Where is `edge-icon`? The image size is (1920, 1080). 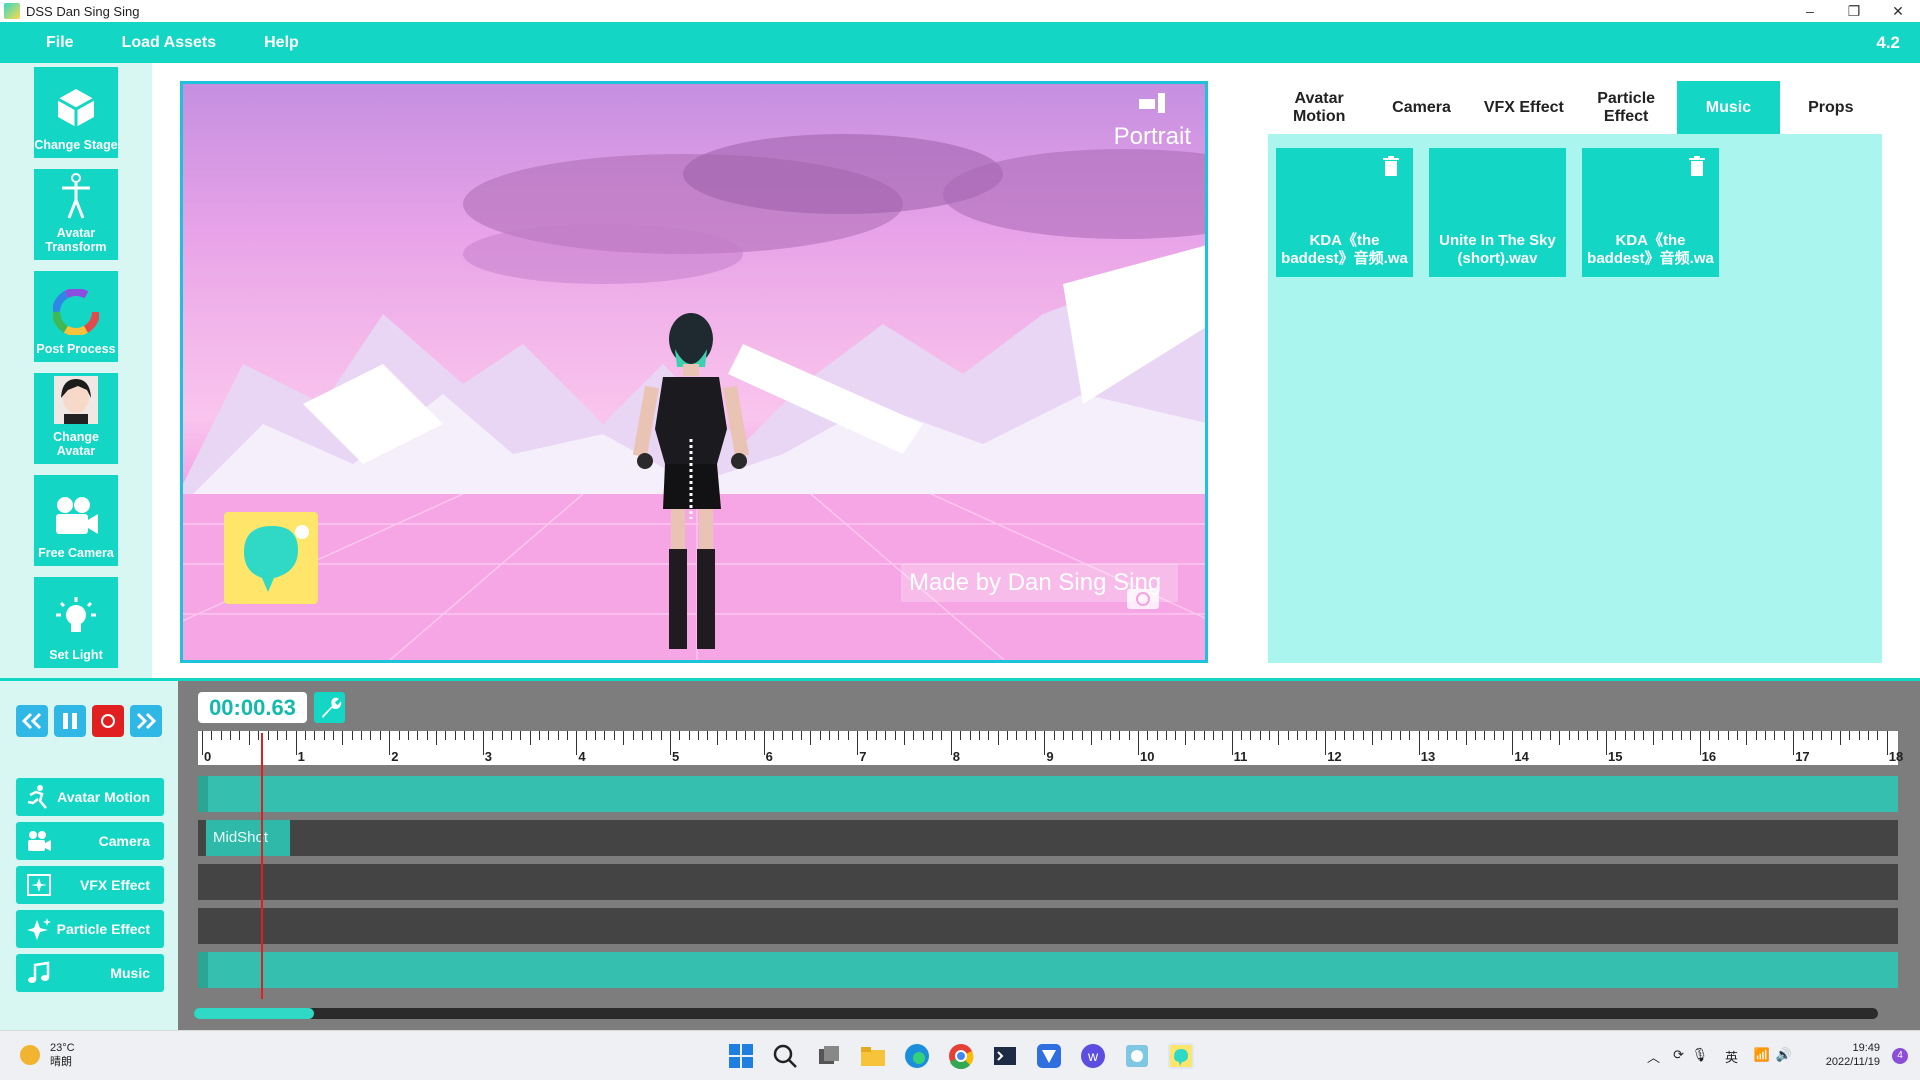 edge-icon is located at coordinates (917, 1056).